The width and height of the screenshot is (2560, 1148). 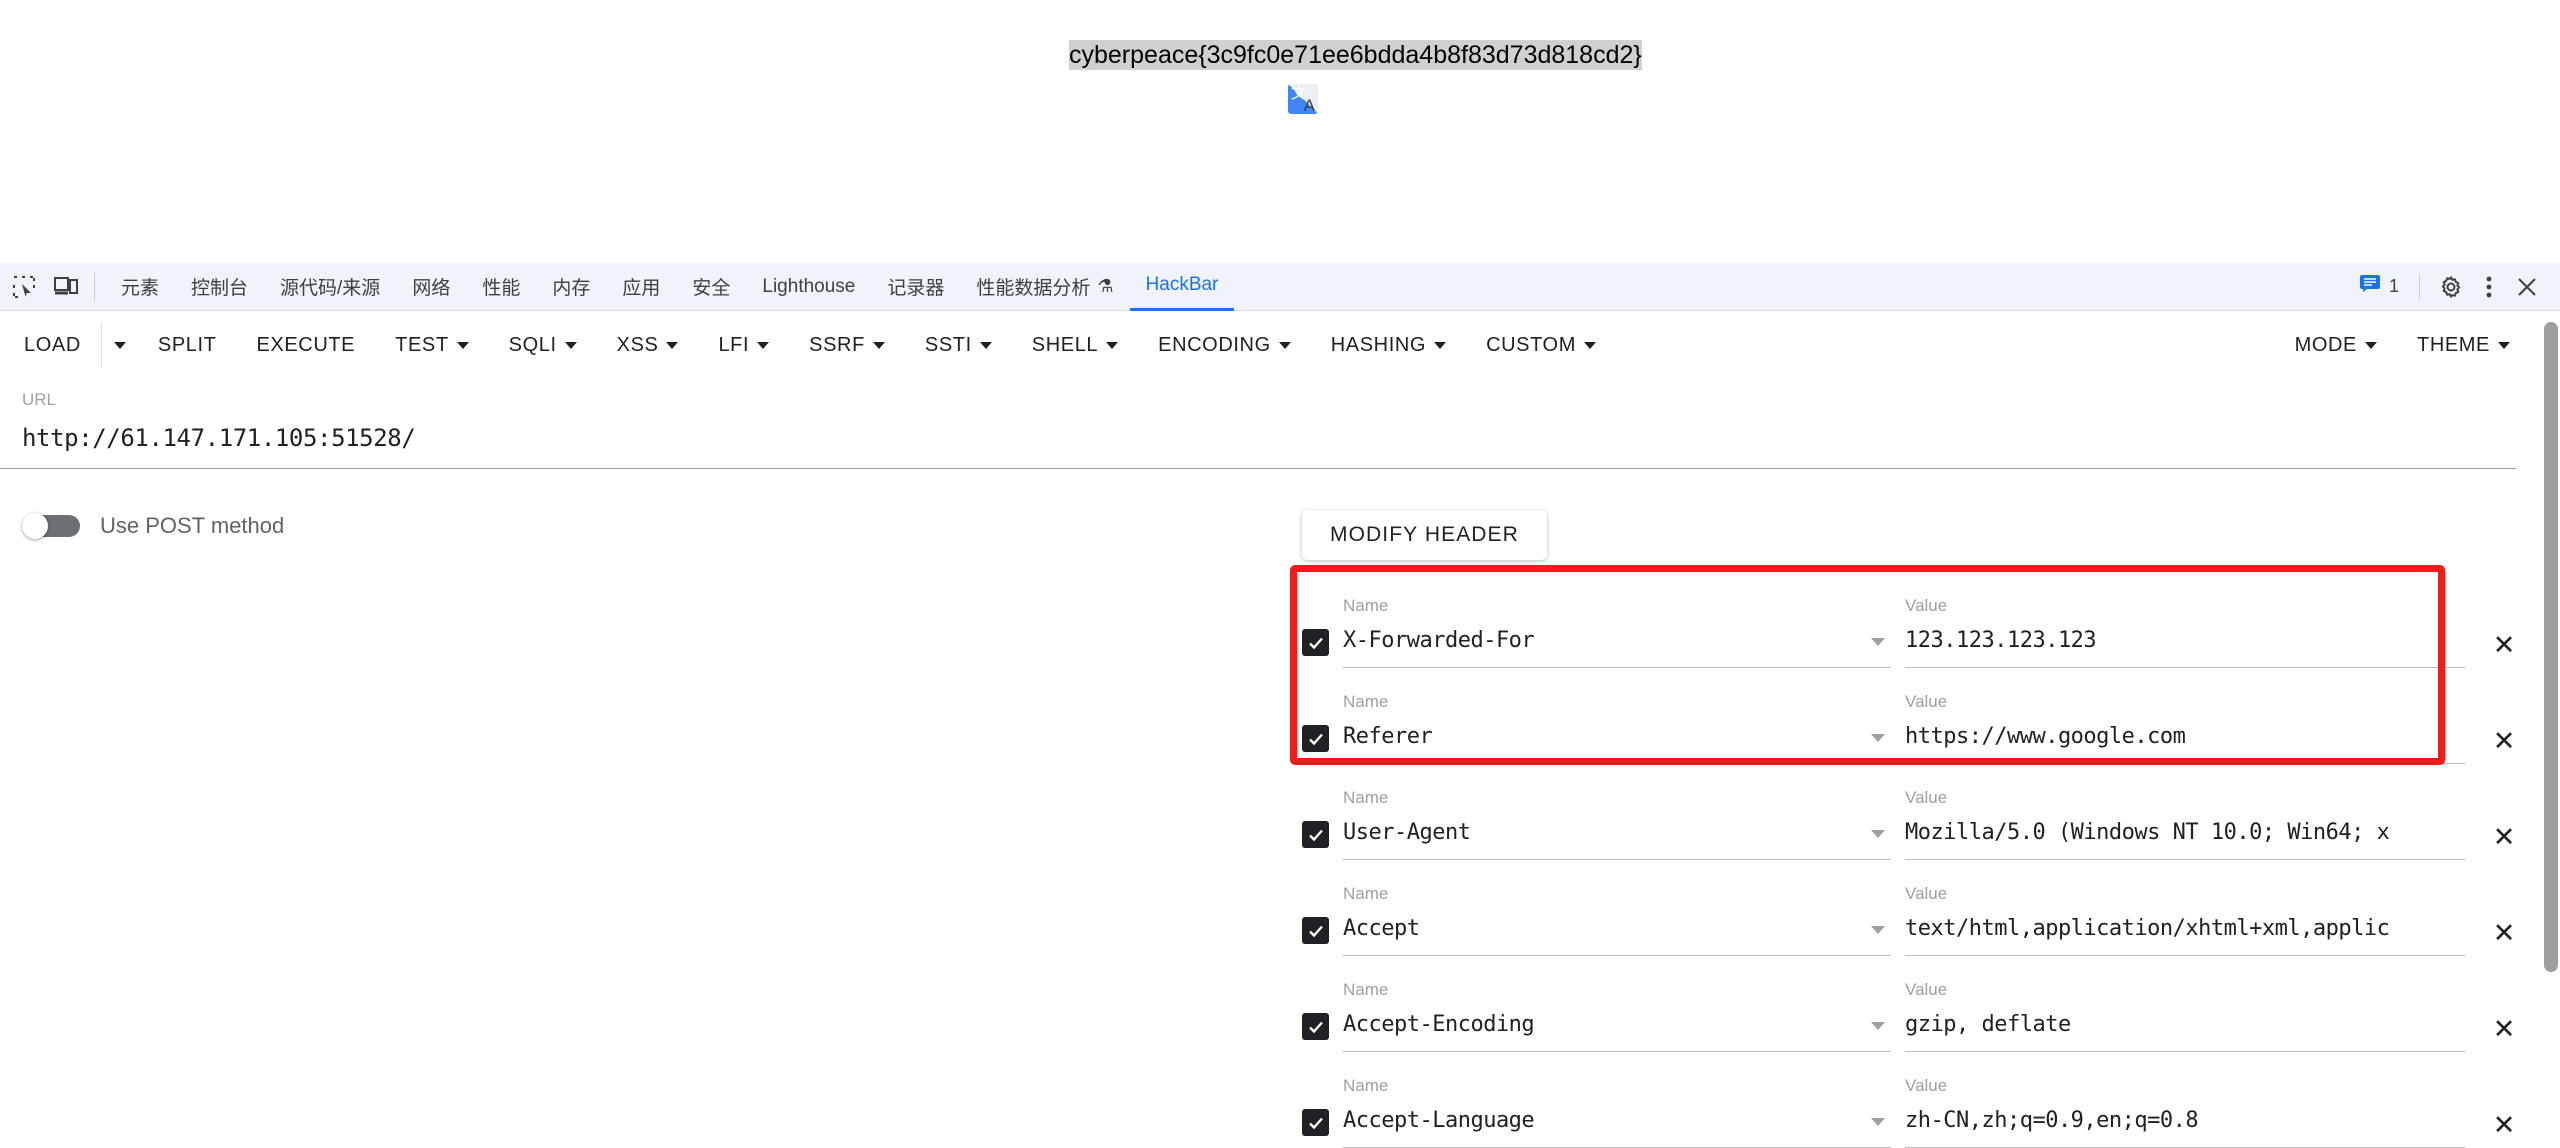 I want to click on close-icon, so click(x=2527, y=287).